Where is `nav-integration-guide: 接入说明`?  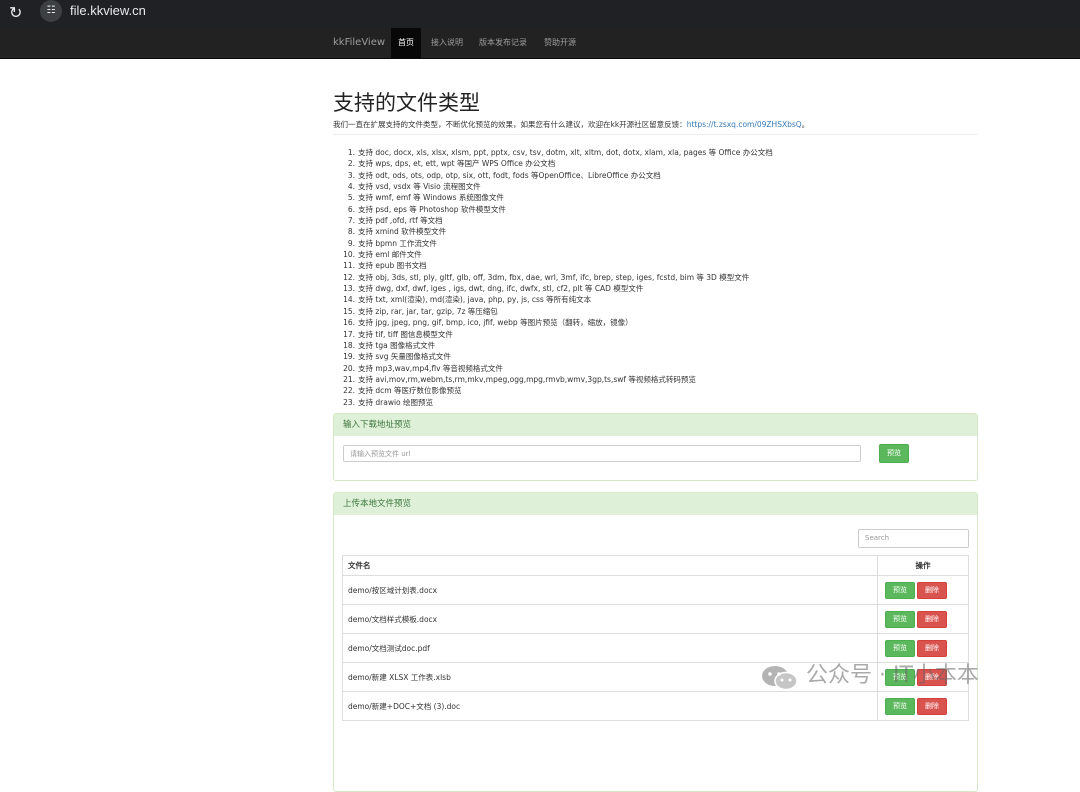 nav-integration-guide: 接入说明 is located at coordinates (447, 43).